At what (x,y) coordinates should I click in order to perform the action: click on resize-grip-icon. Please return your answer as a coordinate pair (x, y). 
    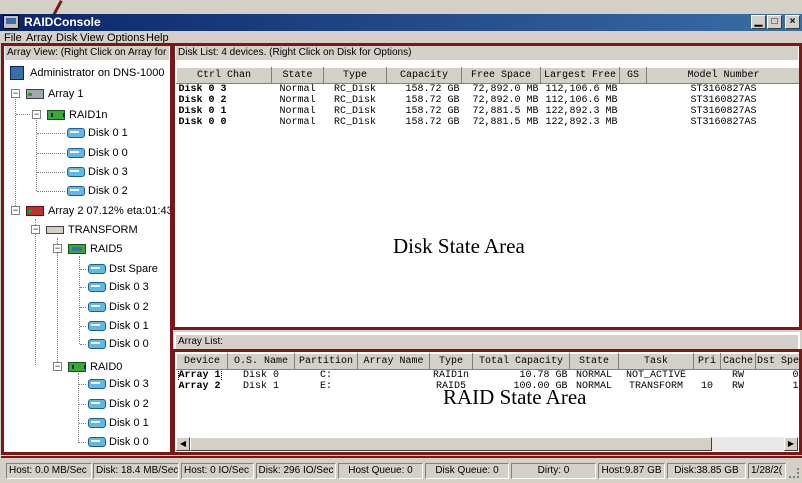
    Looking at the image, I should click on (794, 473).